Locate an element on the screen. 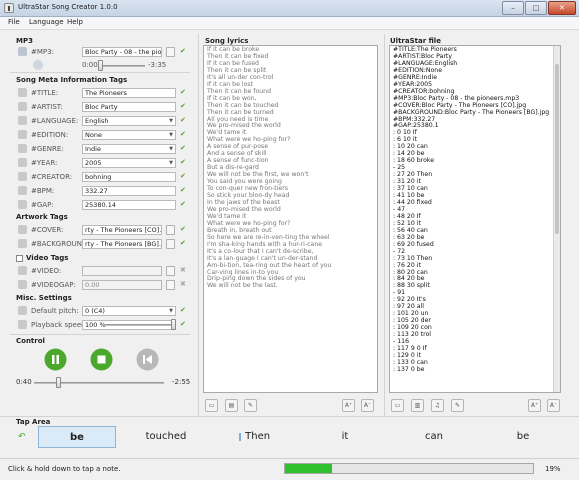 The image size is (579, 480). artwork-field: rty - The Pioneers [BG].jpg is located at coordinates (122, 244).